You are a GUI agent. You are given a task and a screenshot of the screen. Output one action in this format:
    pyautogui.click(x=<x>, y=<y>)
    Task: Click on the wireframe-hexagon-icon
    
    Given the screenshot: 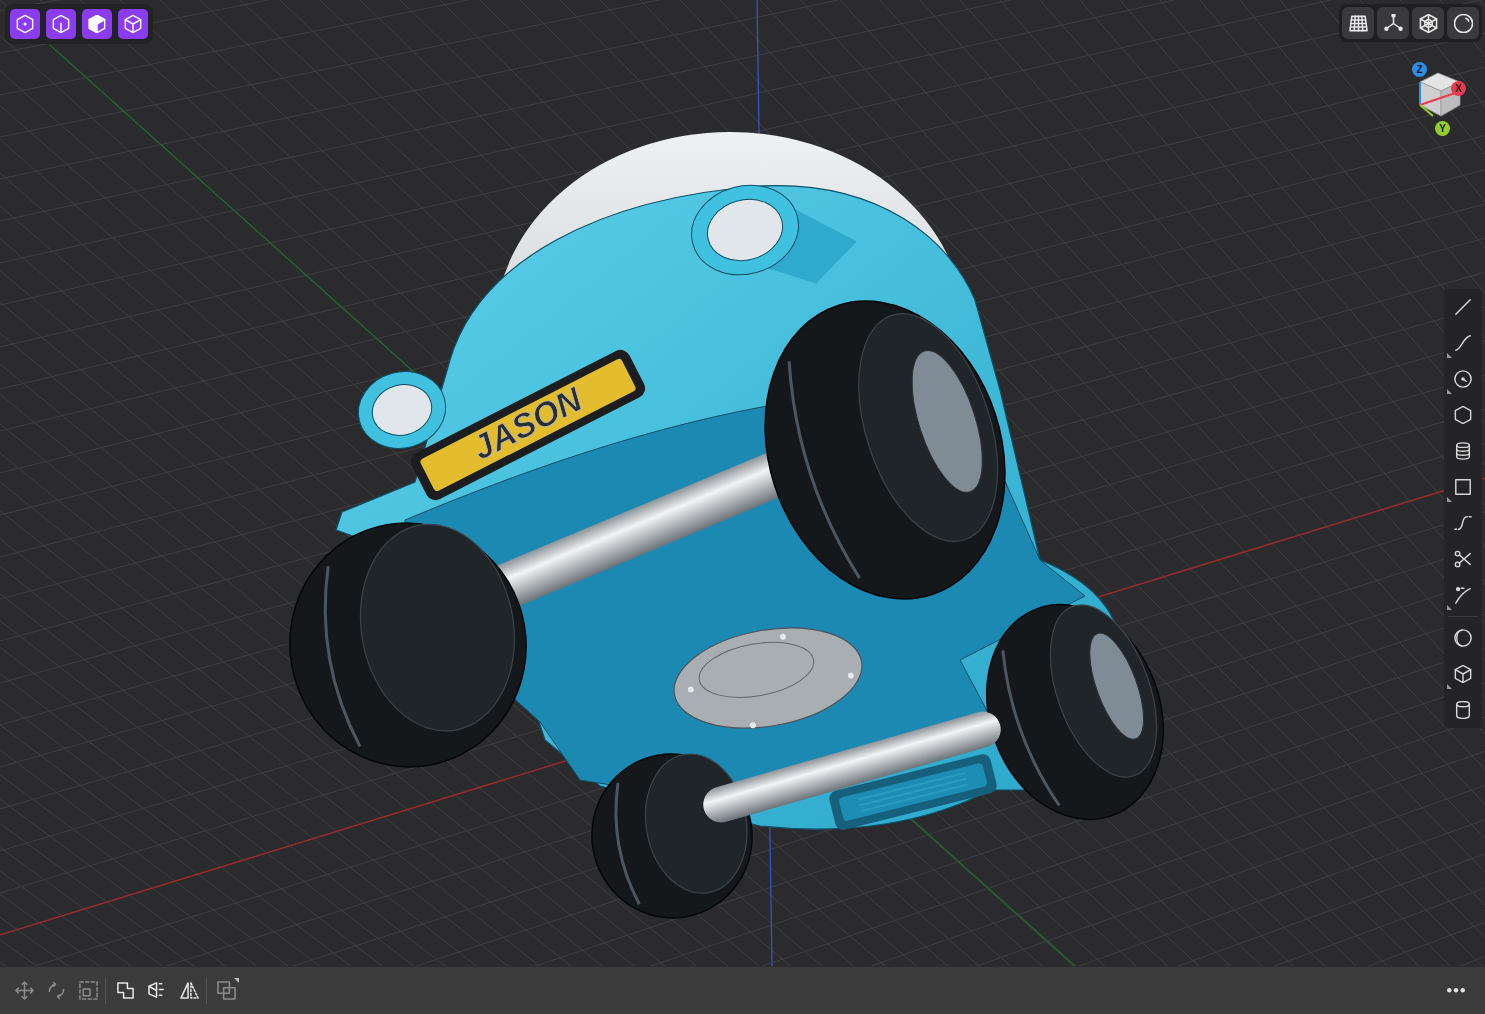 What is the action you would take?
    pyautogui.click(x=1428, y=23)
    